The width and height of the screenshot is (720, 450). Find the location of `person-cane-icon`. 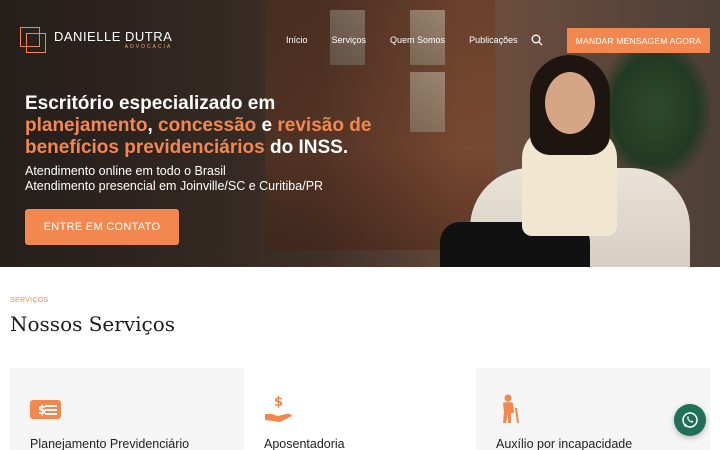

person-cane-icon is located at coordinates (511, 408).